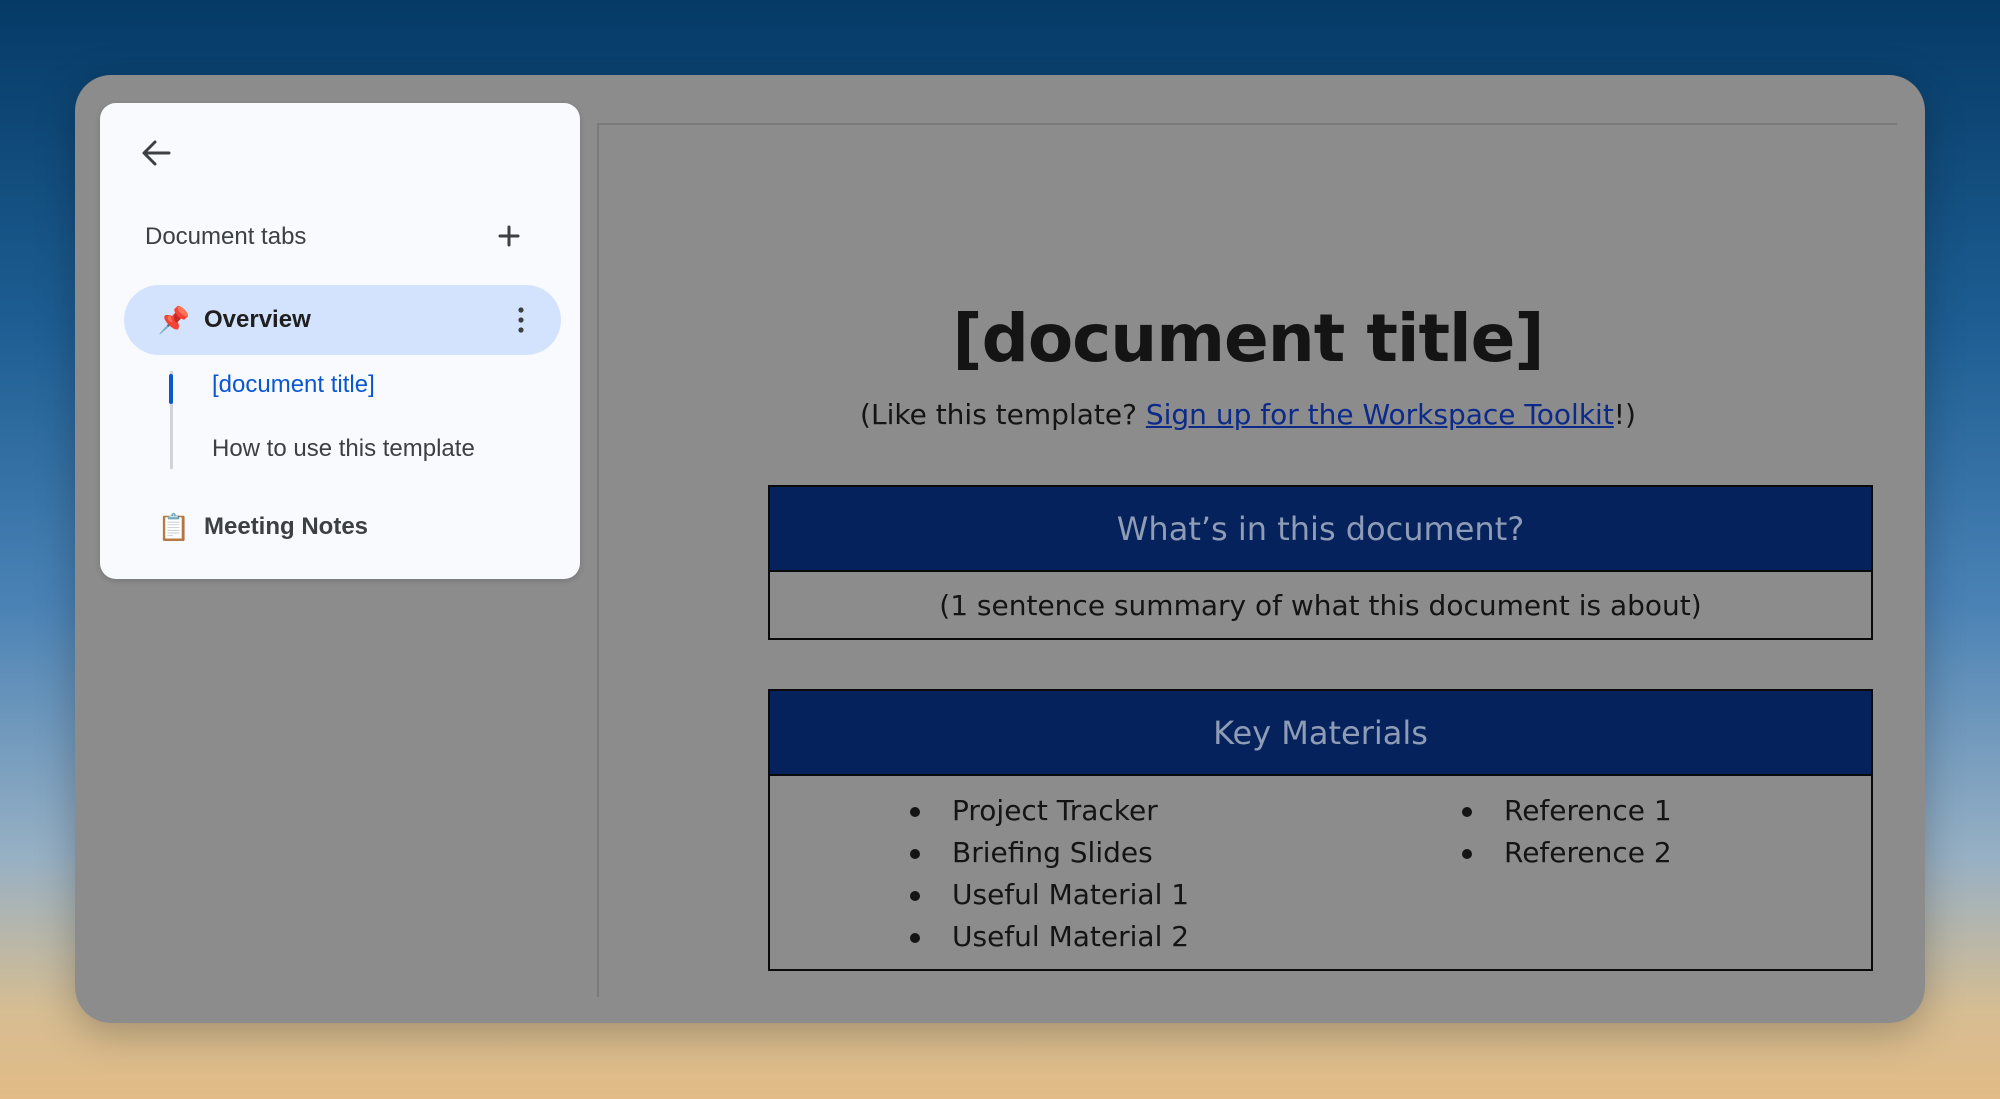 This screenshot has width=2000, height=1099. I want to click on tab-label: Overview, so click(257, 319).